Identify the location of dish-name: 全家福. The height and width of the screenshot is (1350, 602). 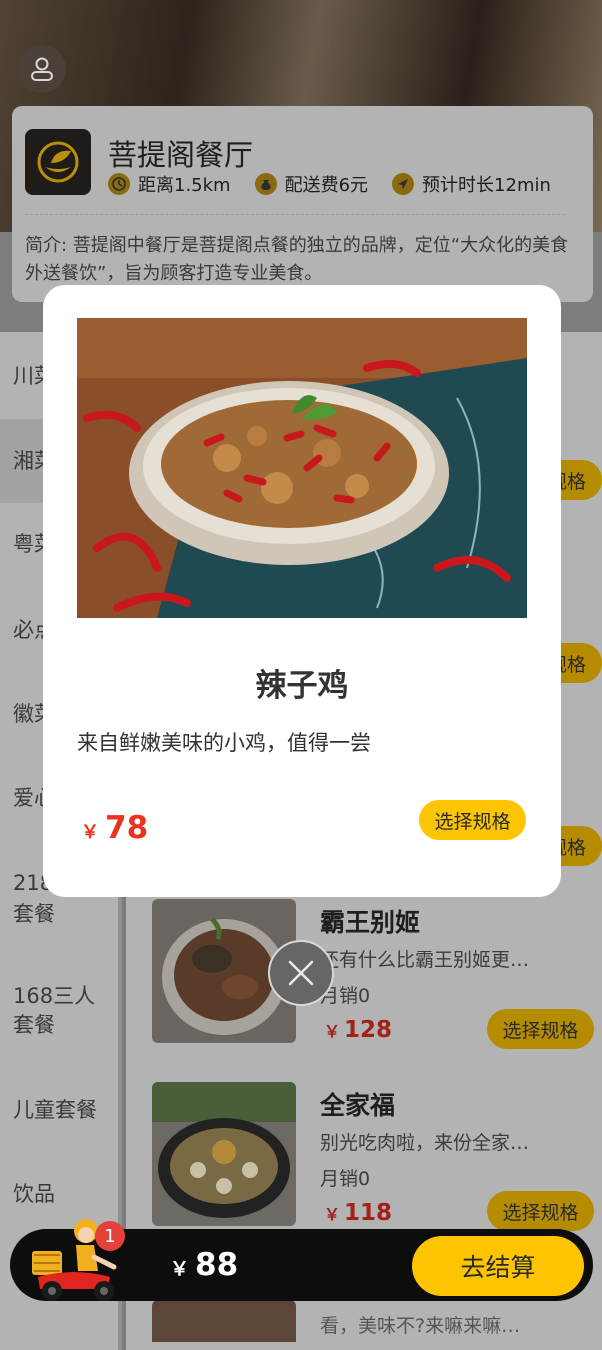
(358, 1105).